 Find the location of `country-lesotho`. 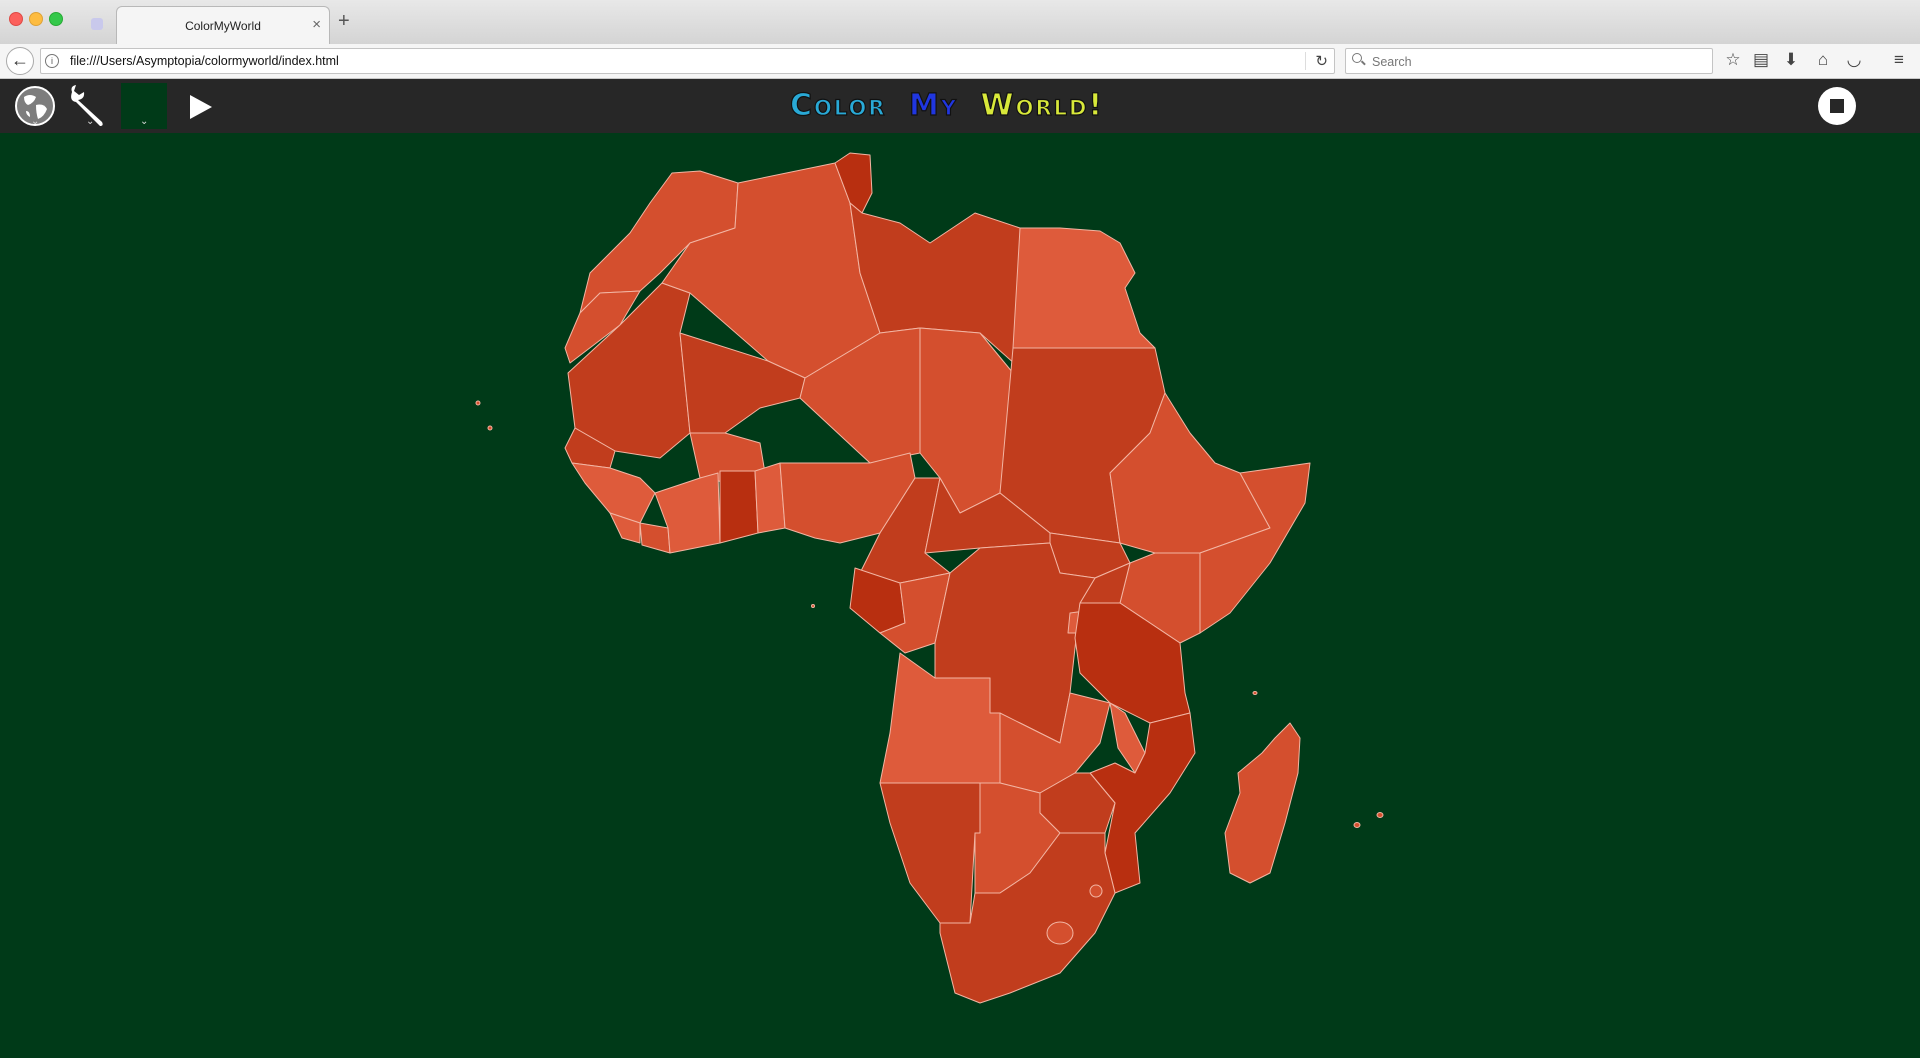

country-lesotho is located at coordinates (1060, 933).